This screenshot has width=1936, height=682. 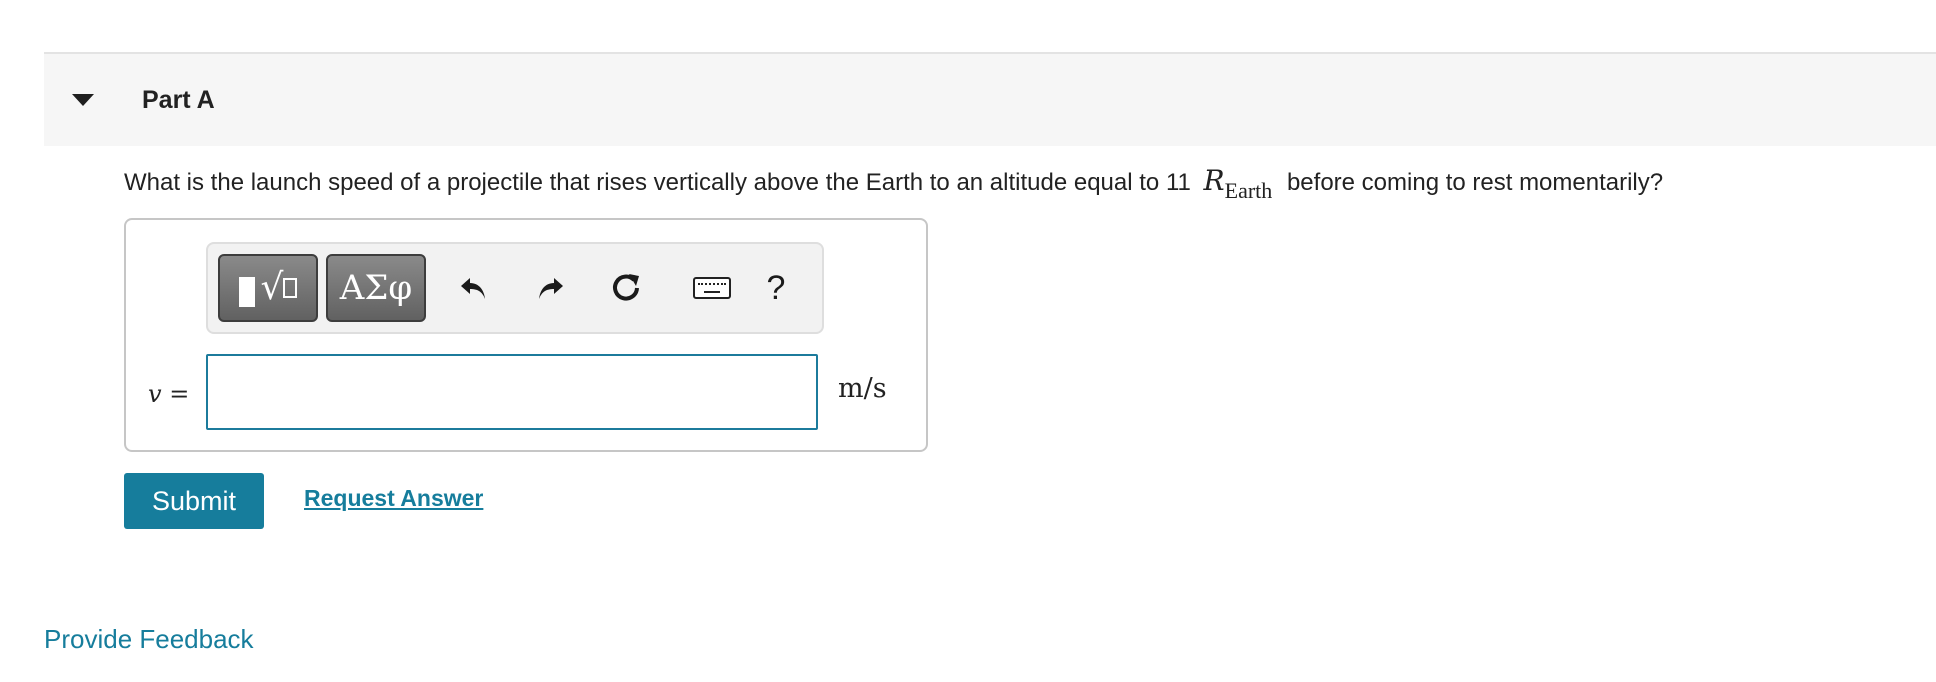 I want to click on part-header: Part A, so click(x=990, y=100).